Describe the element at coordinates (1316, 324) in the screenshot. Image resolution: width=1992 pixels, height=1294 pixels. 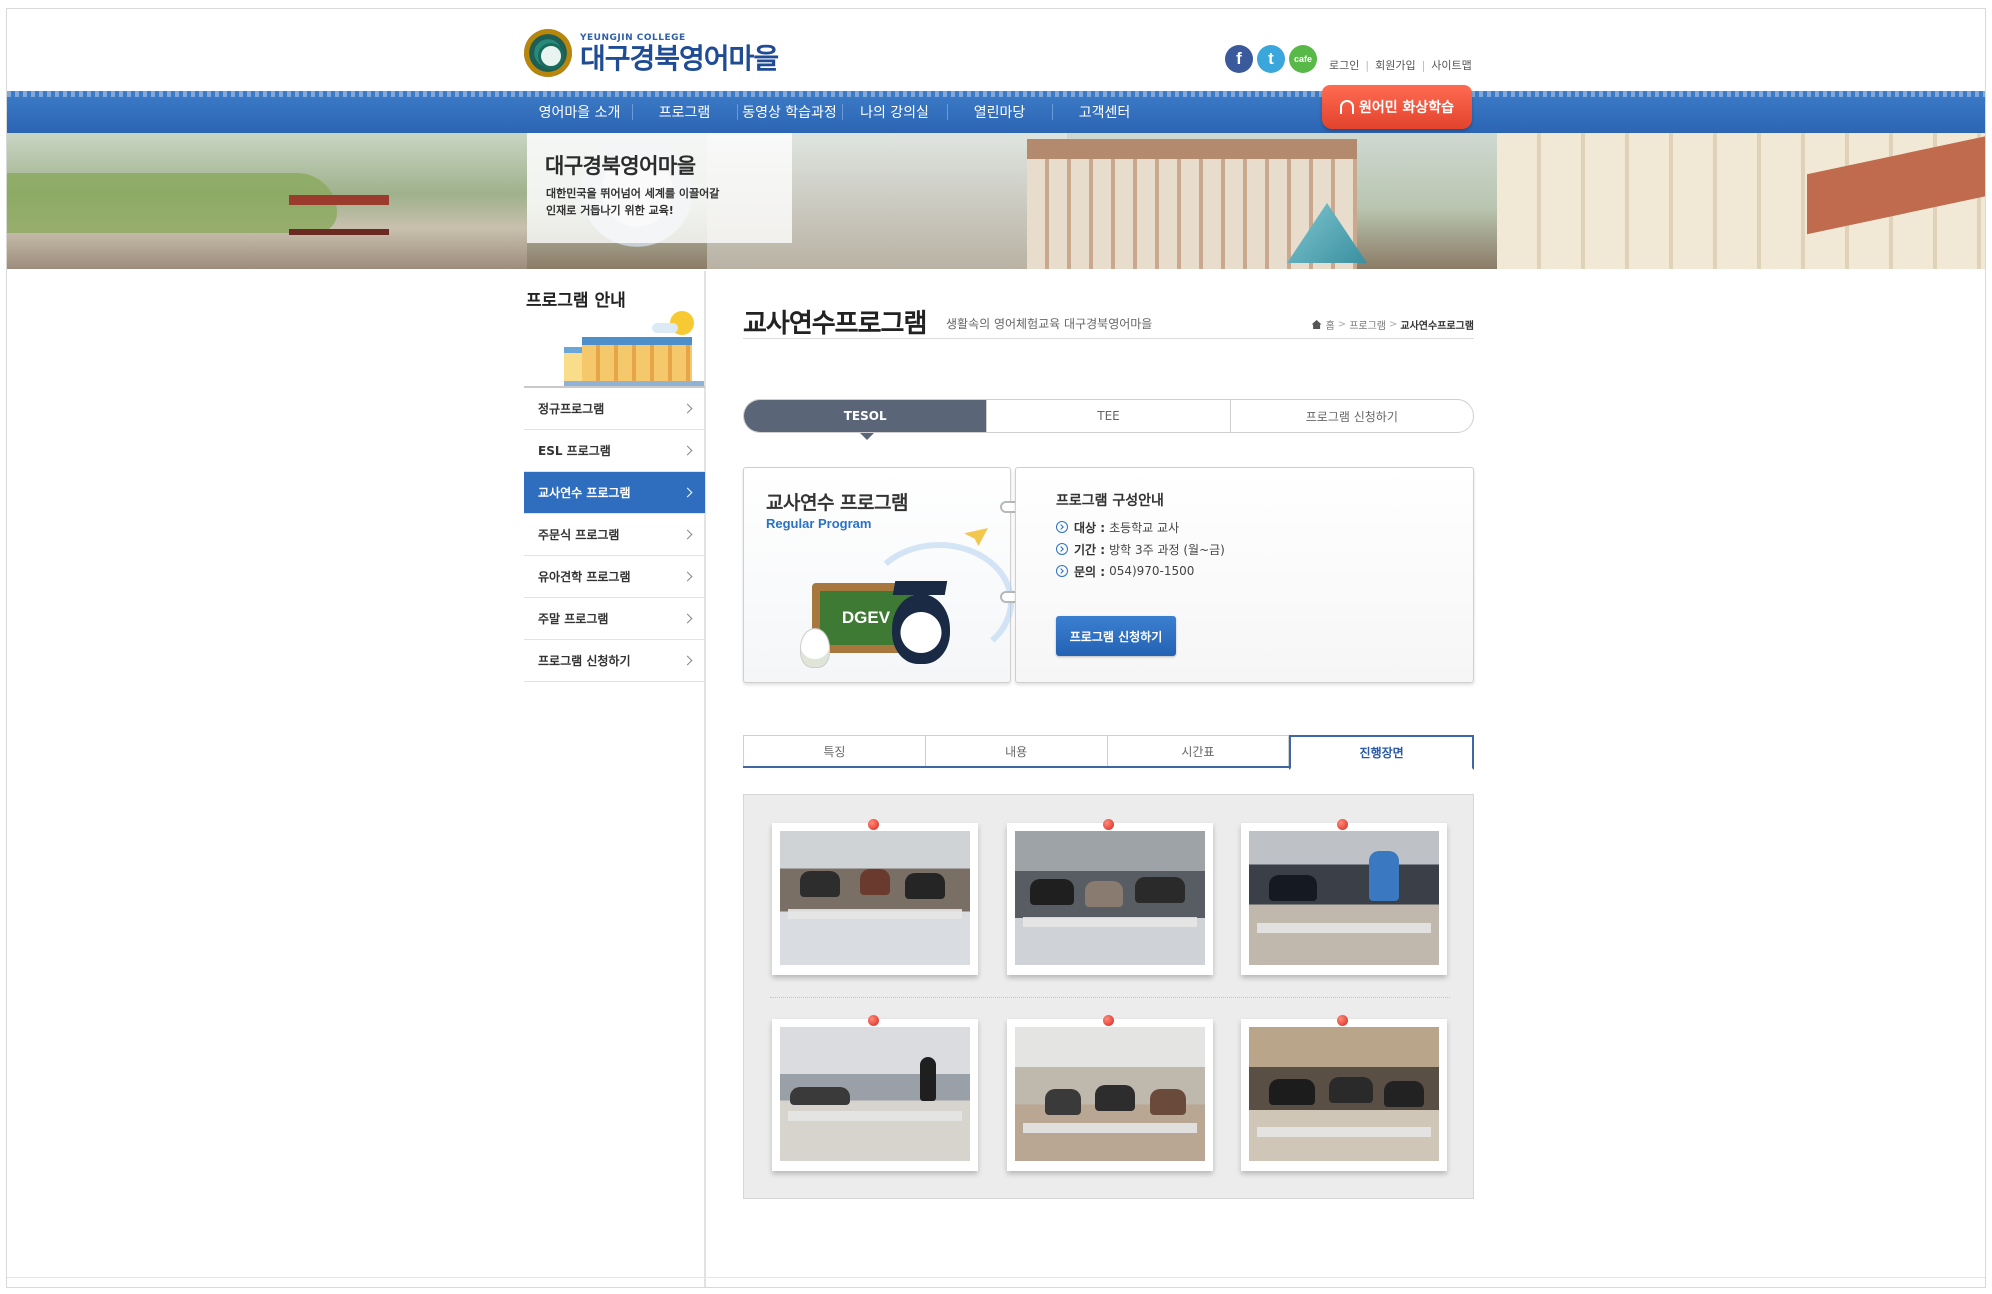
I see `home-icon` at that location.